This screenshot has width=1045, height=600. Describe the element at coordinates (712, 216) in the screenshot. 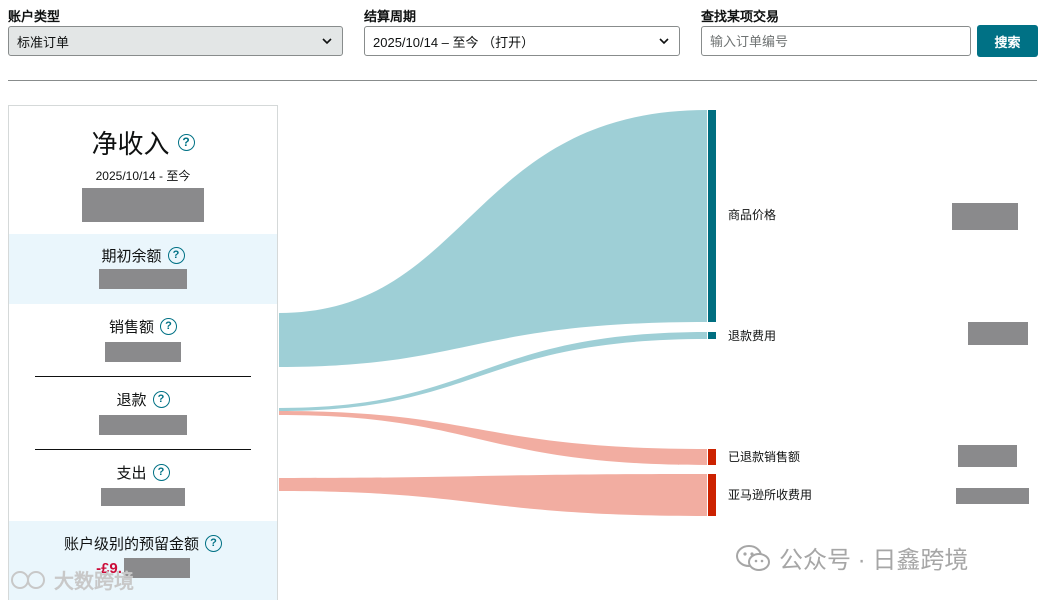

I see `node-bar-item-price` at that location.